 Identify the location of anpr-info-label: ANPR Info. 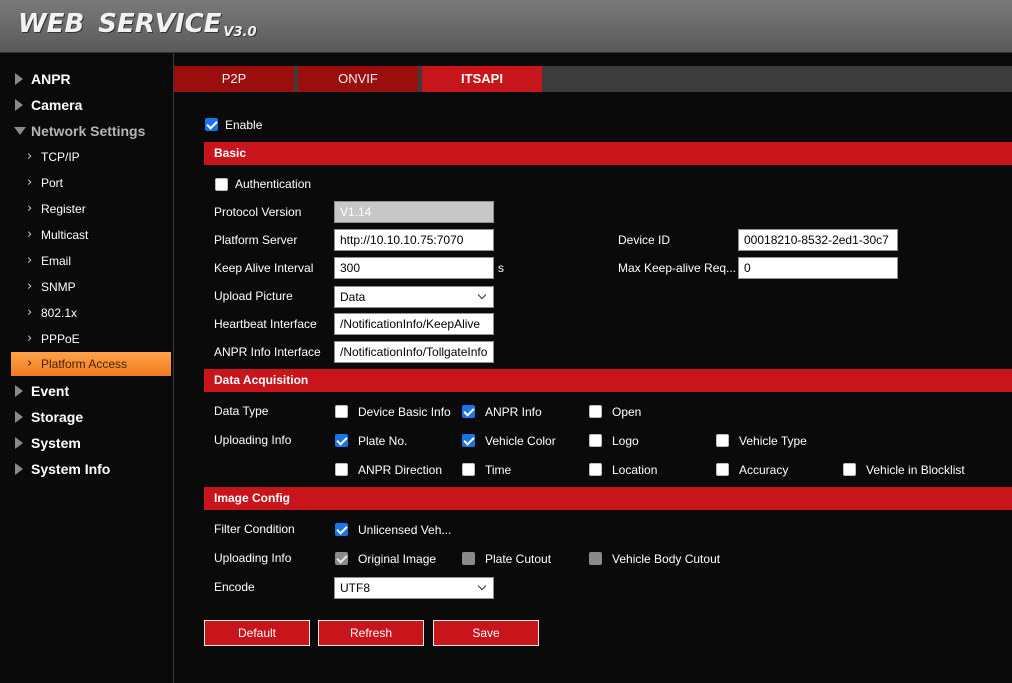
(513, 412).